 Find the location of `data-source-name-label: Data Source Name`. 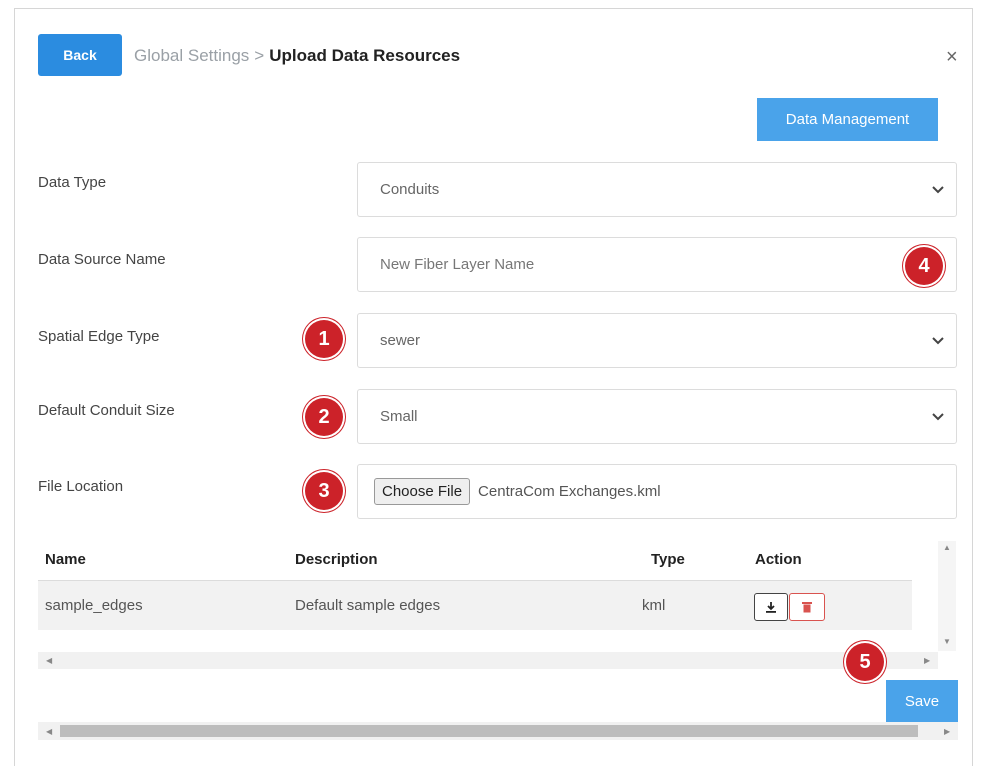

data-source-name-label: Data Source Name is located at coordinates (102, 259).